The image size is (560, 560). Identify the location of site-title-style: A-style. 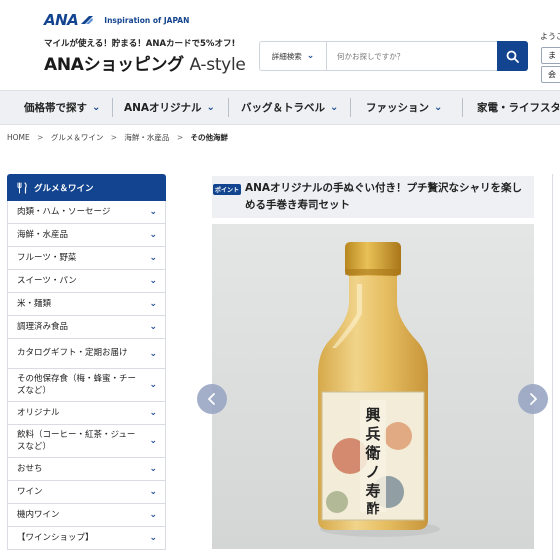
(217, 65).